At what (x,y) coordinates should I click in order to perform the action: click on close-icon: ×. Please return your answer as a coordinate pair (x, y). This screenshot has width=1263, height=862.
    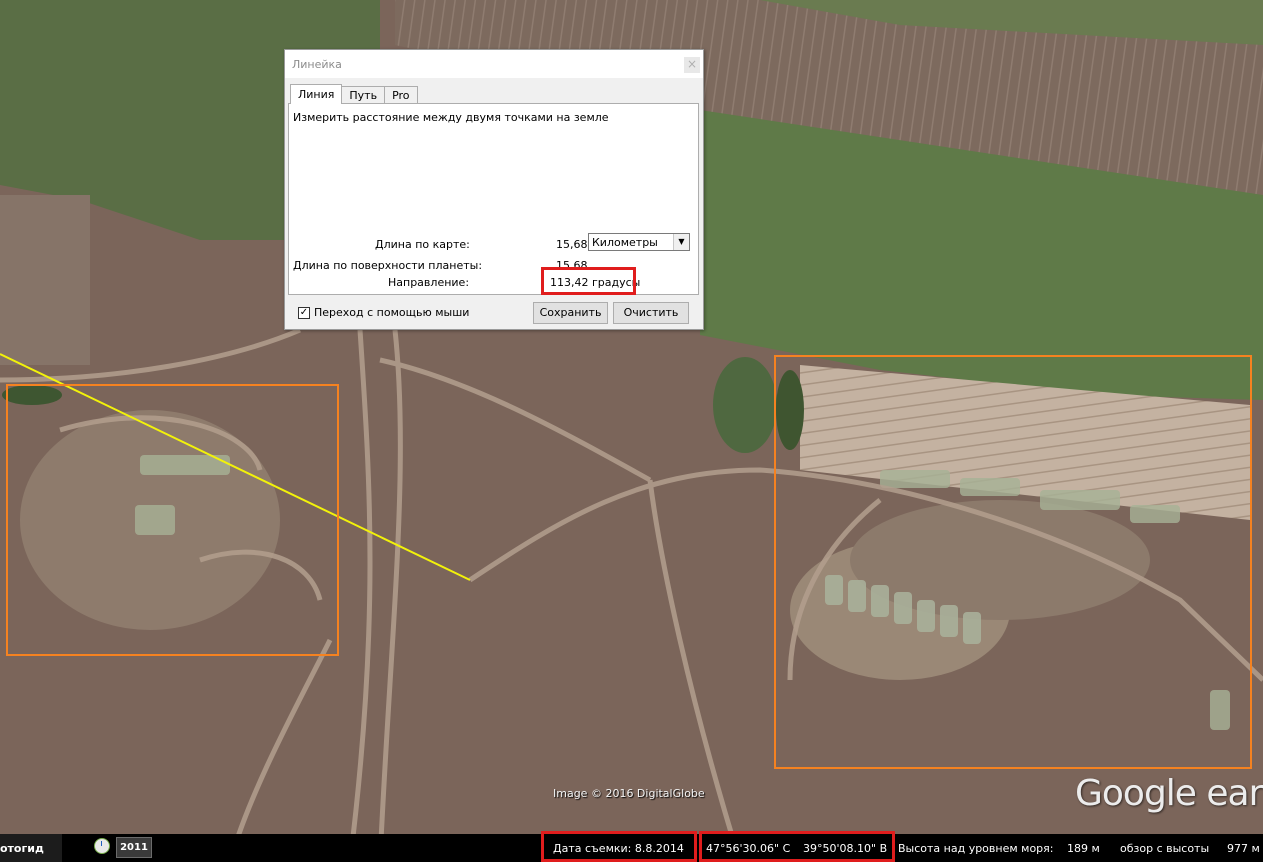
    Looking at the image, I should click on (692, 65).